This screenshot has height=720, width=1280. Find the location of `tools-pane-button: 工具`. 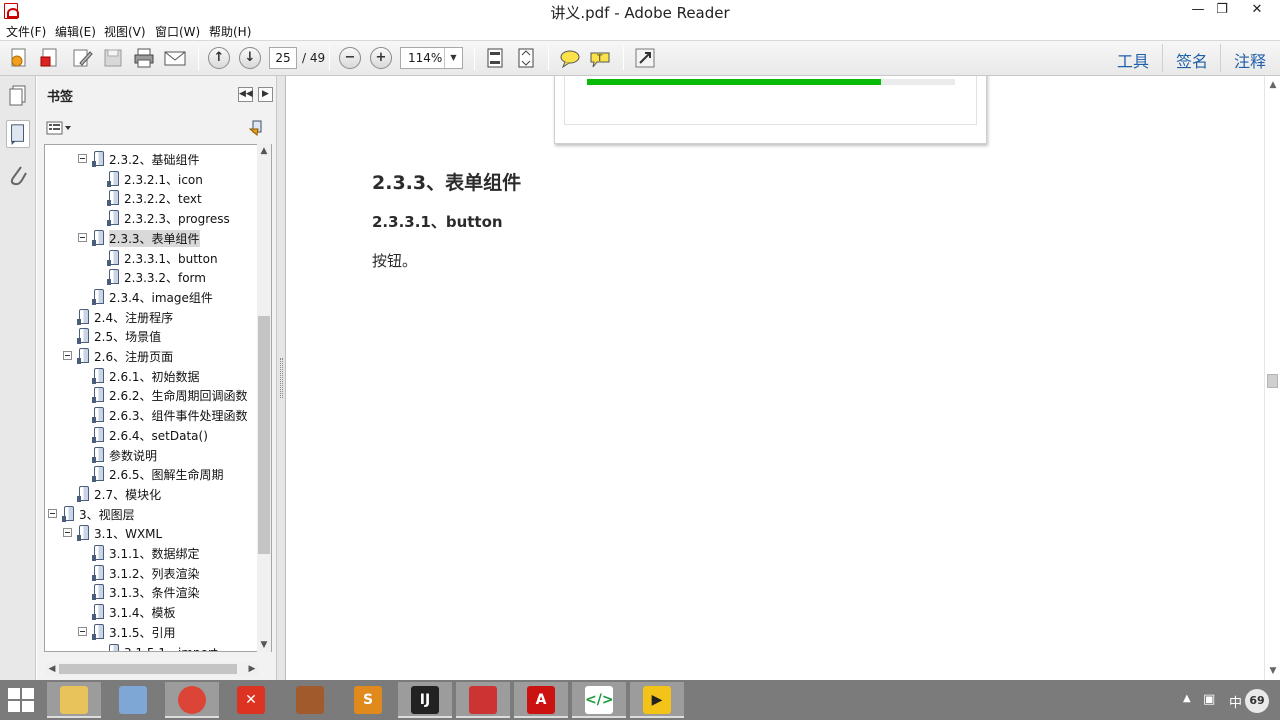

tools-pane-button: 工具 is located at coordinates (1133, 60).